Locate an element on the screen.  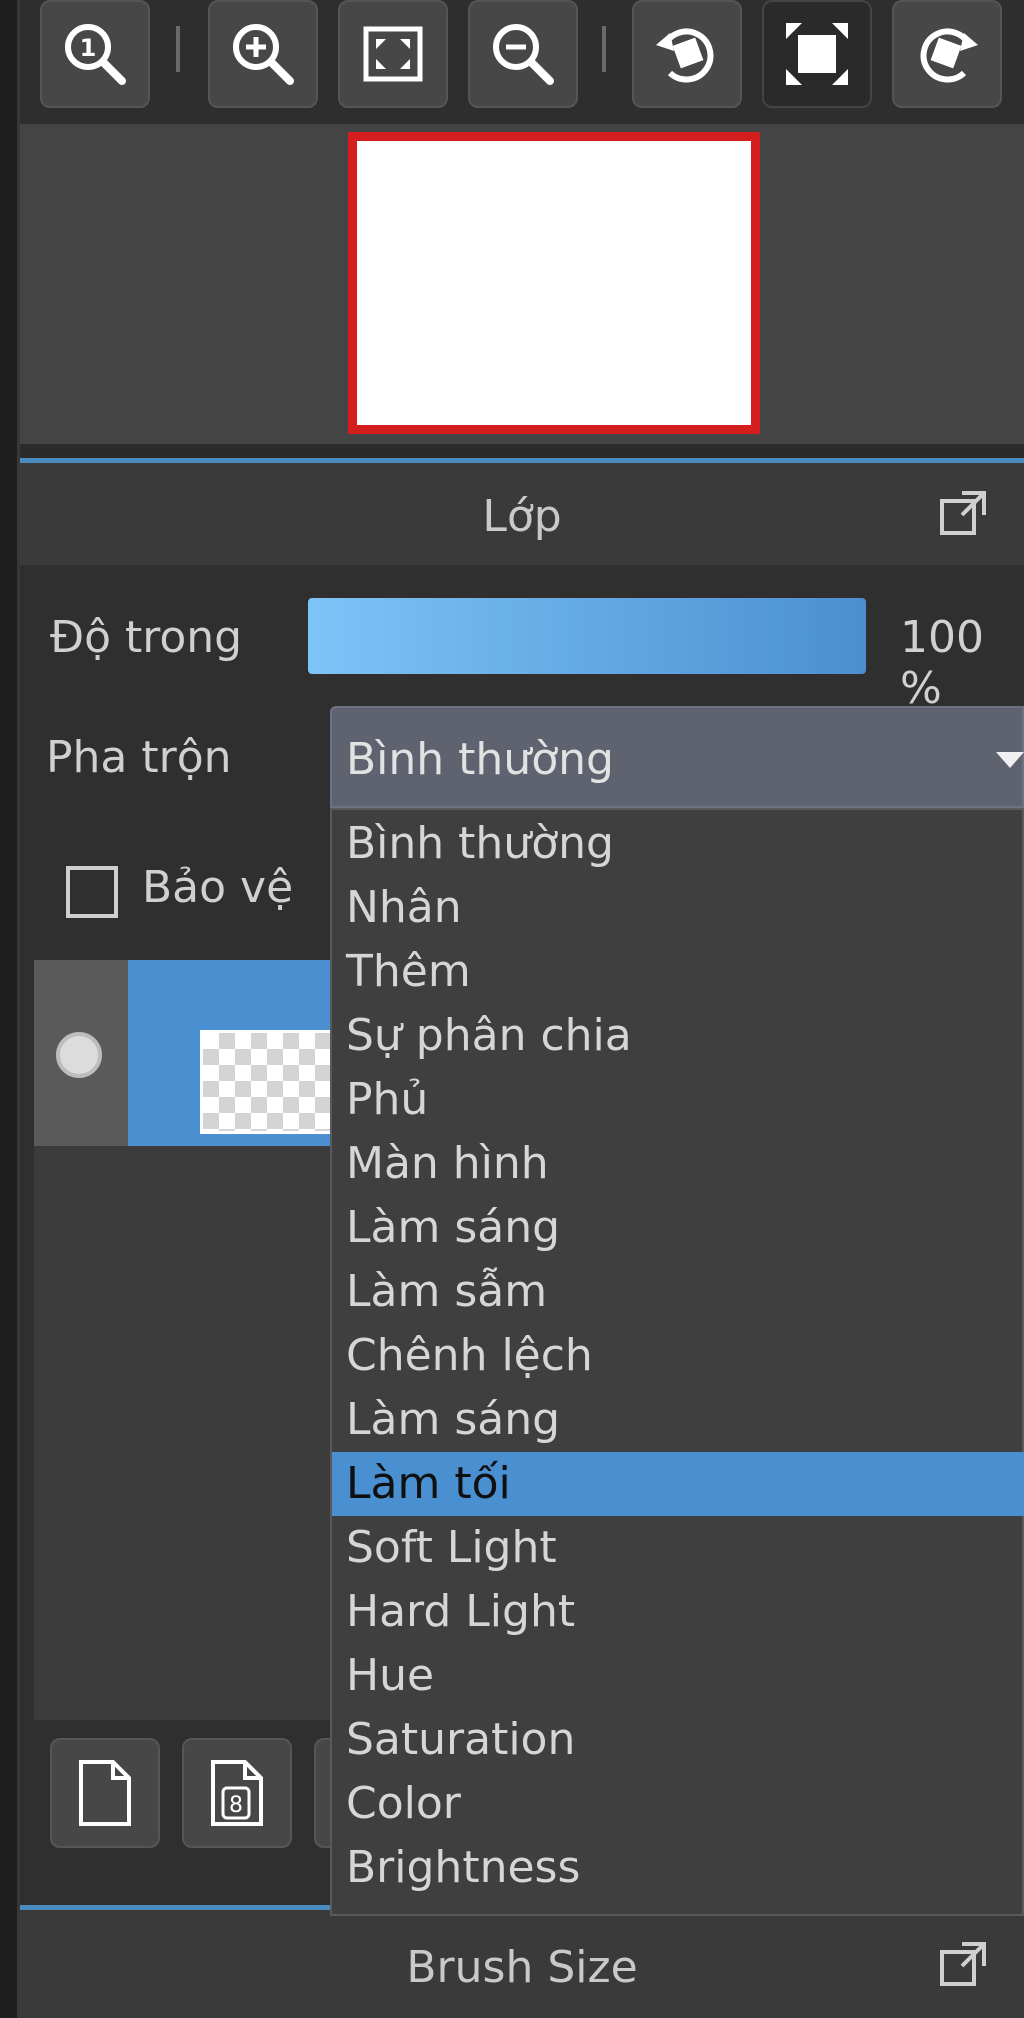
blend-option-burn: Làm sẫm is located at coordinates (678, 1292).